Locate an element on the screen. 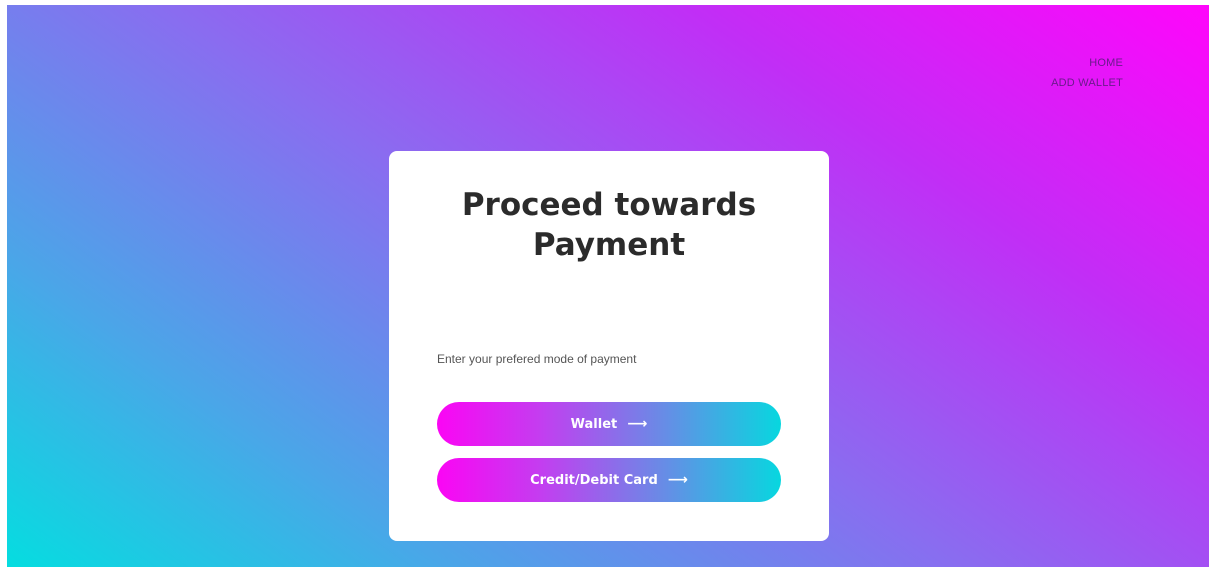 The image size is (1209, 567). top-nav: HOME ADD WALLET is located at coordinates (1087, 73).